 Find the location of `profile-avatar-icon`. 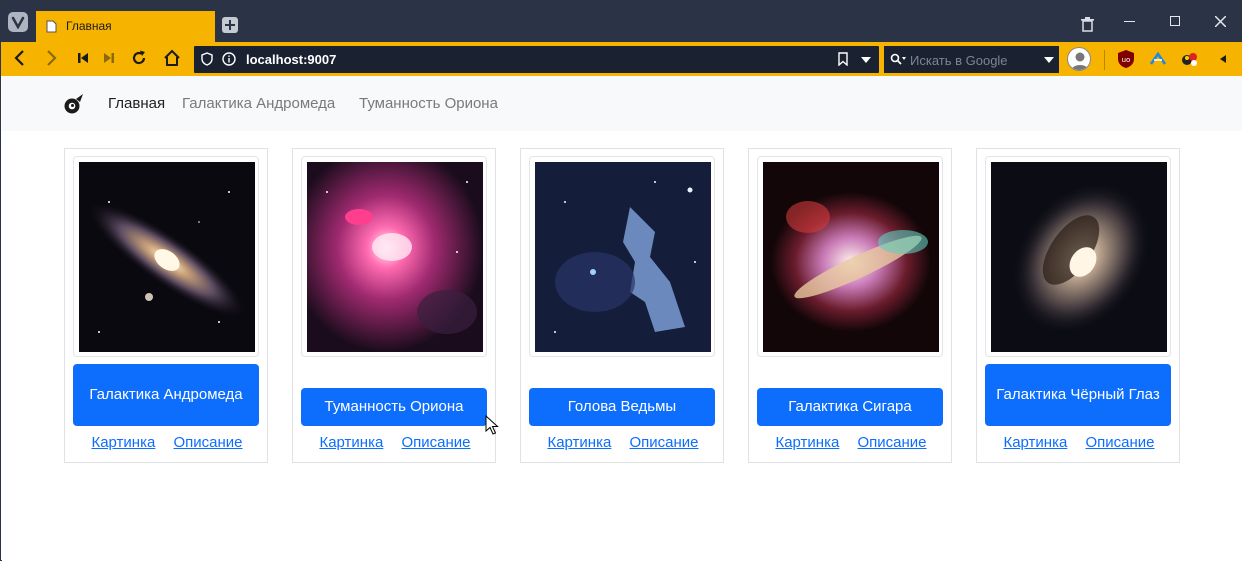

profile-avatar-icon is located at coordinates (1079, 59).